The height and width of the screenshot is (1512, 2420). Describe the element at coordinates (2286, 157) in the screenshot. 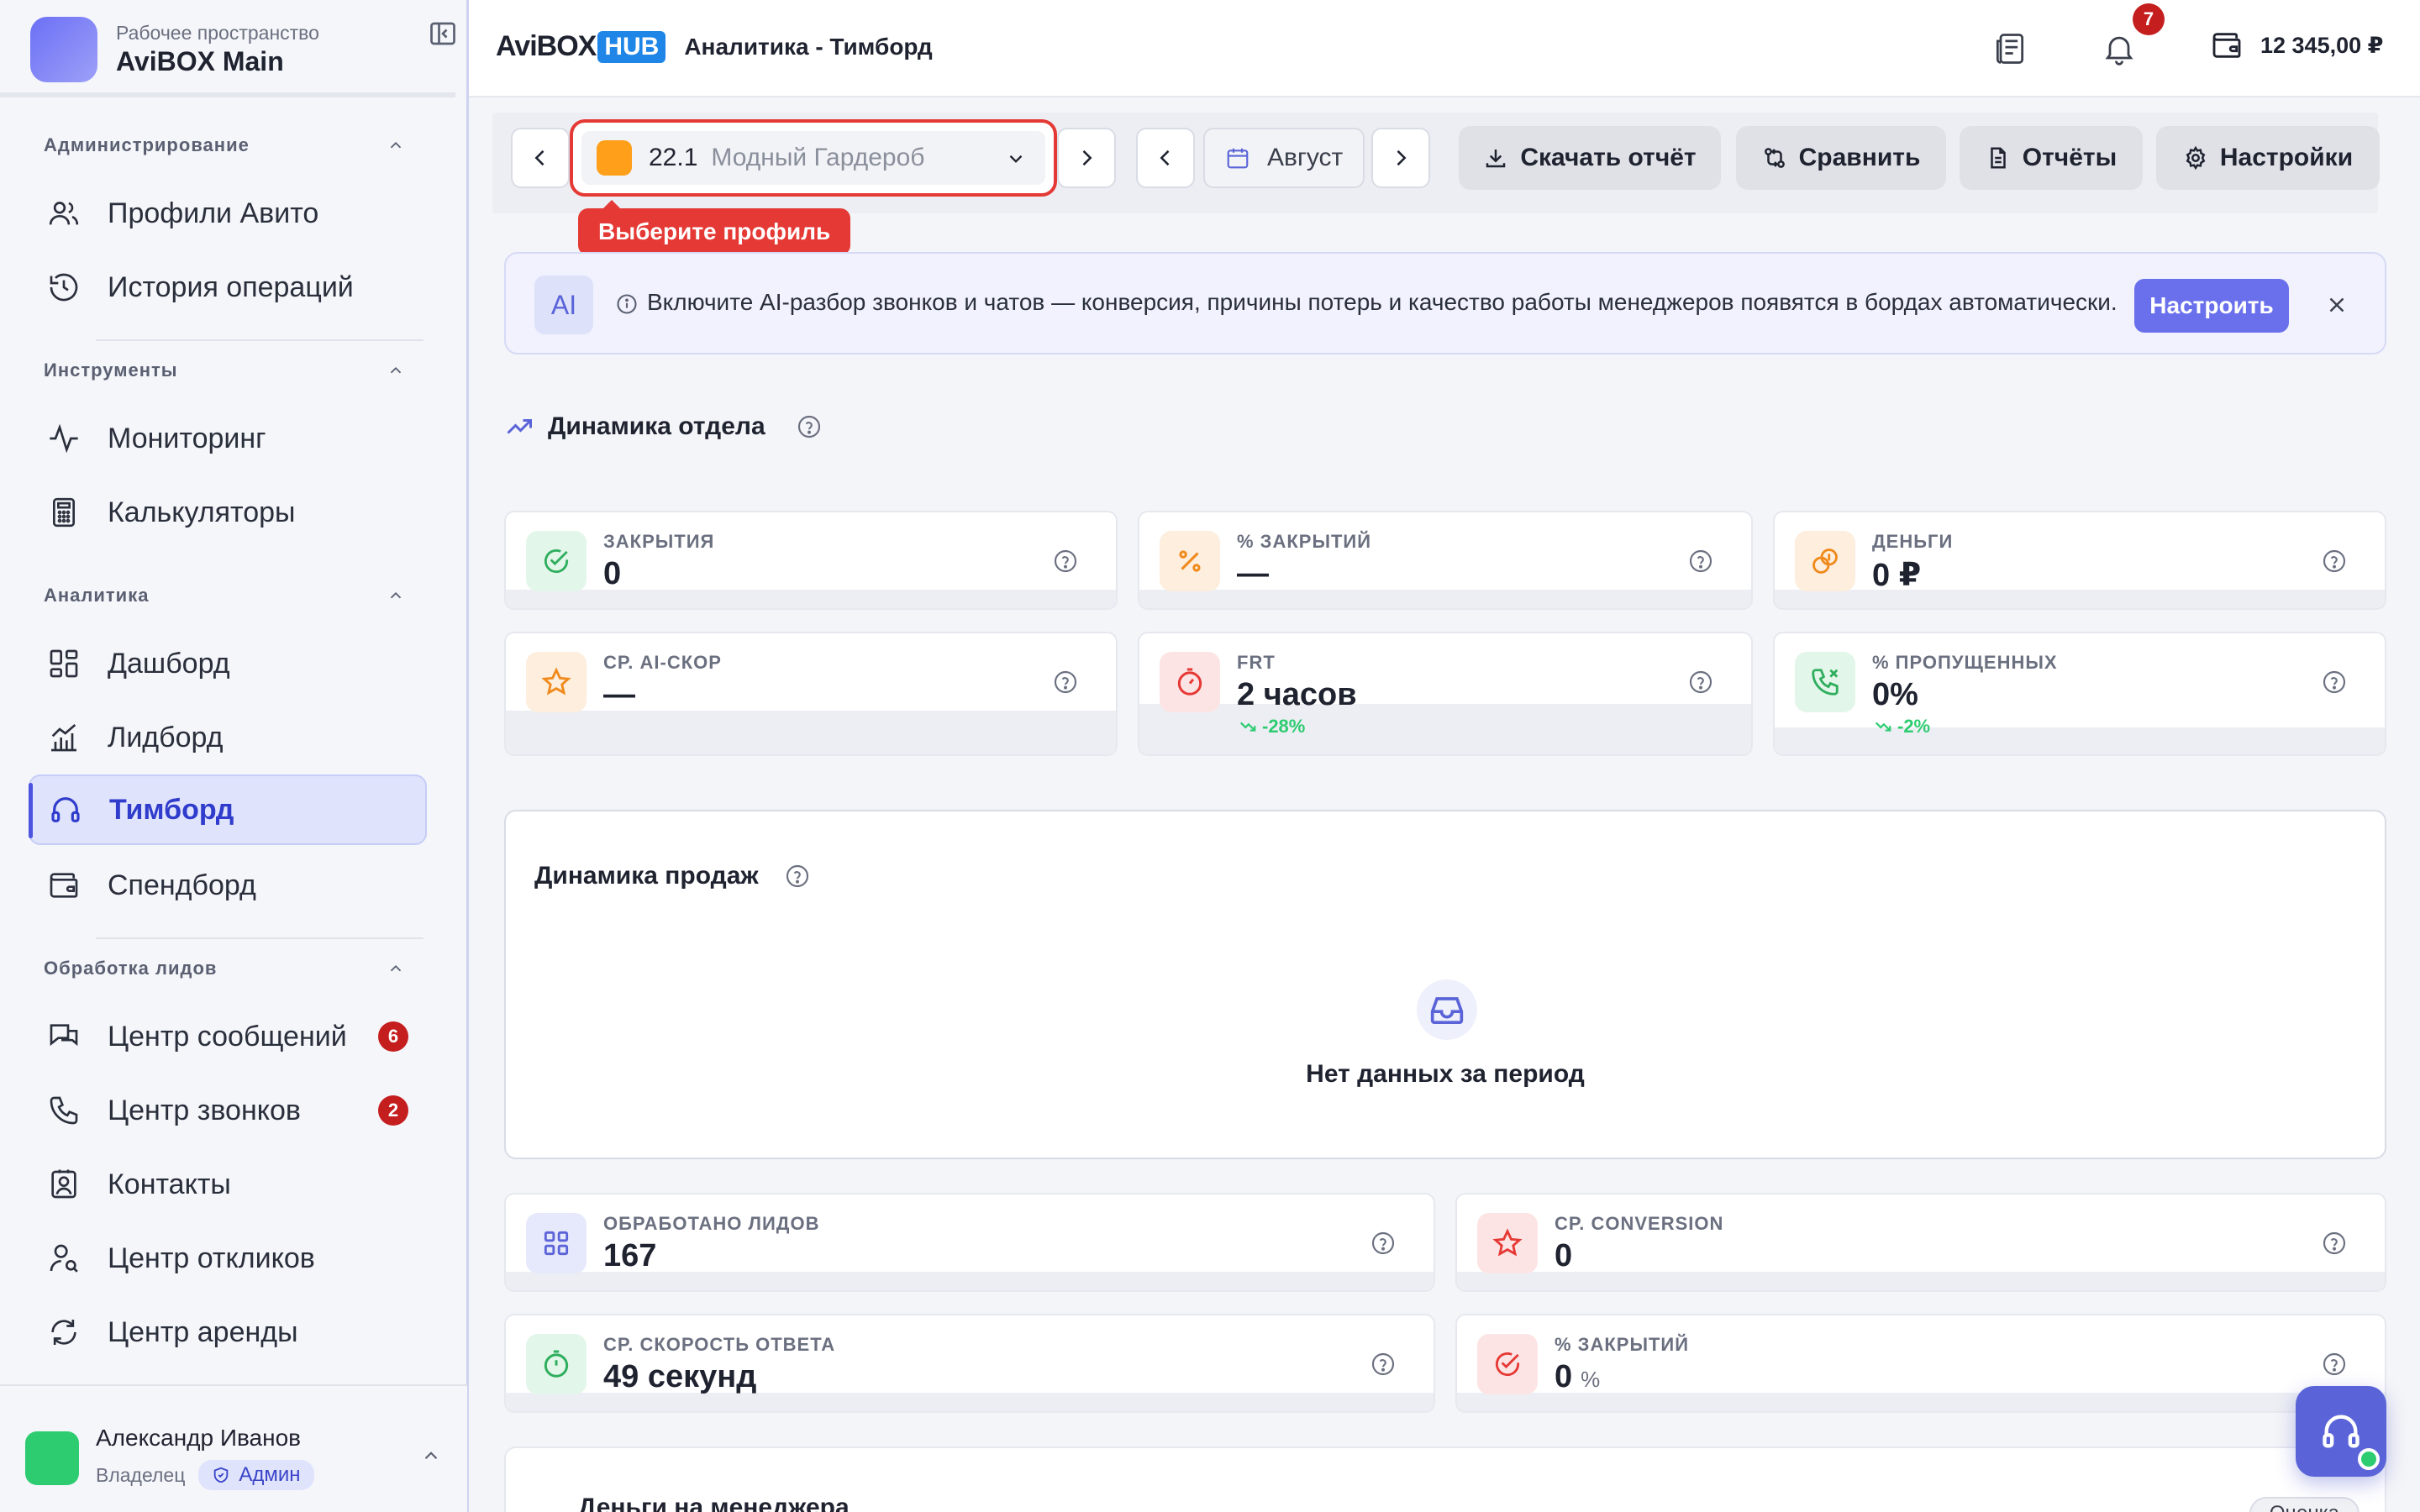

I see `settings-label: Настройки` at that location.